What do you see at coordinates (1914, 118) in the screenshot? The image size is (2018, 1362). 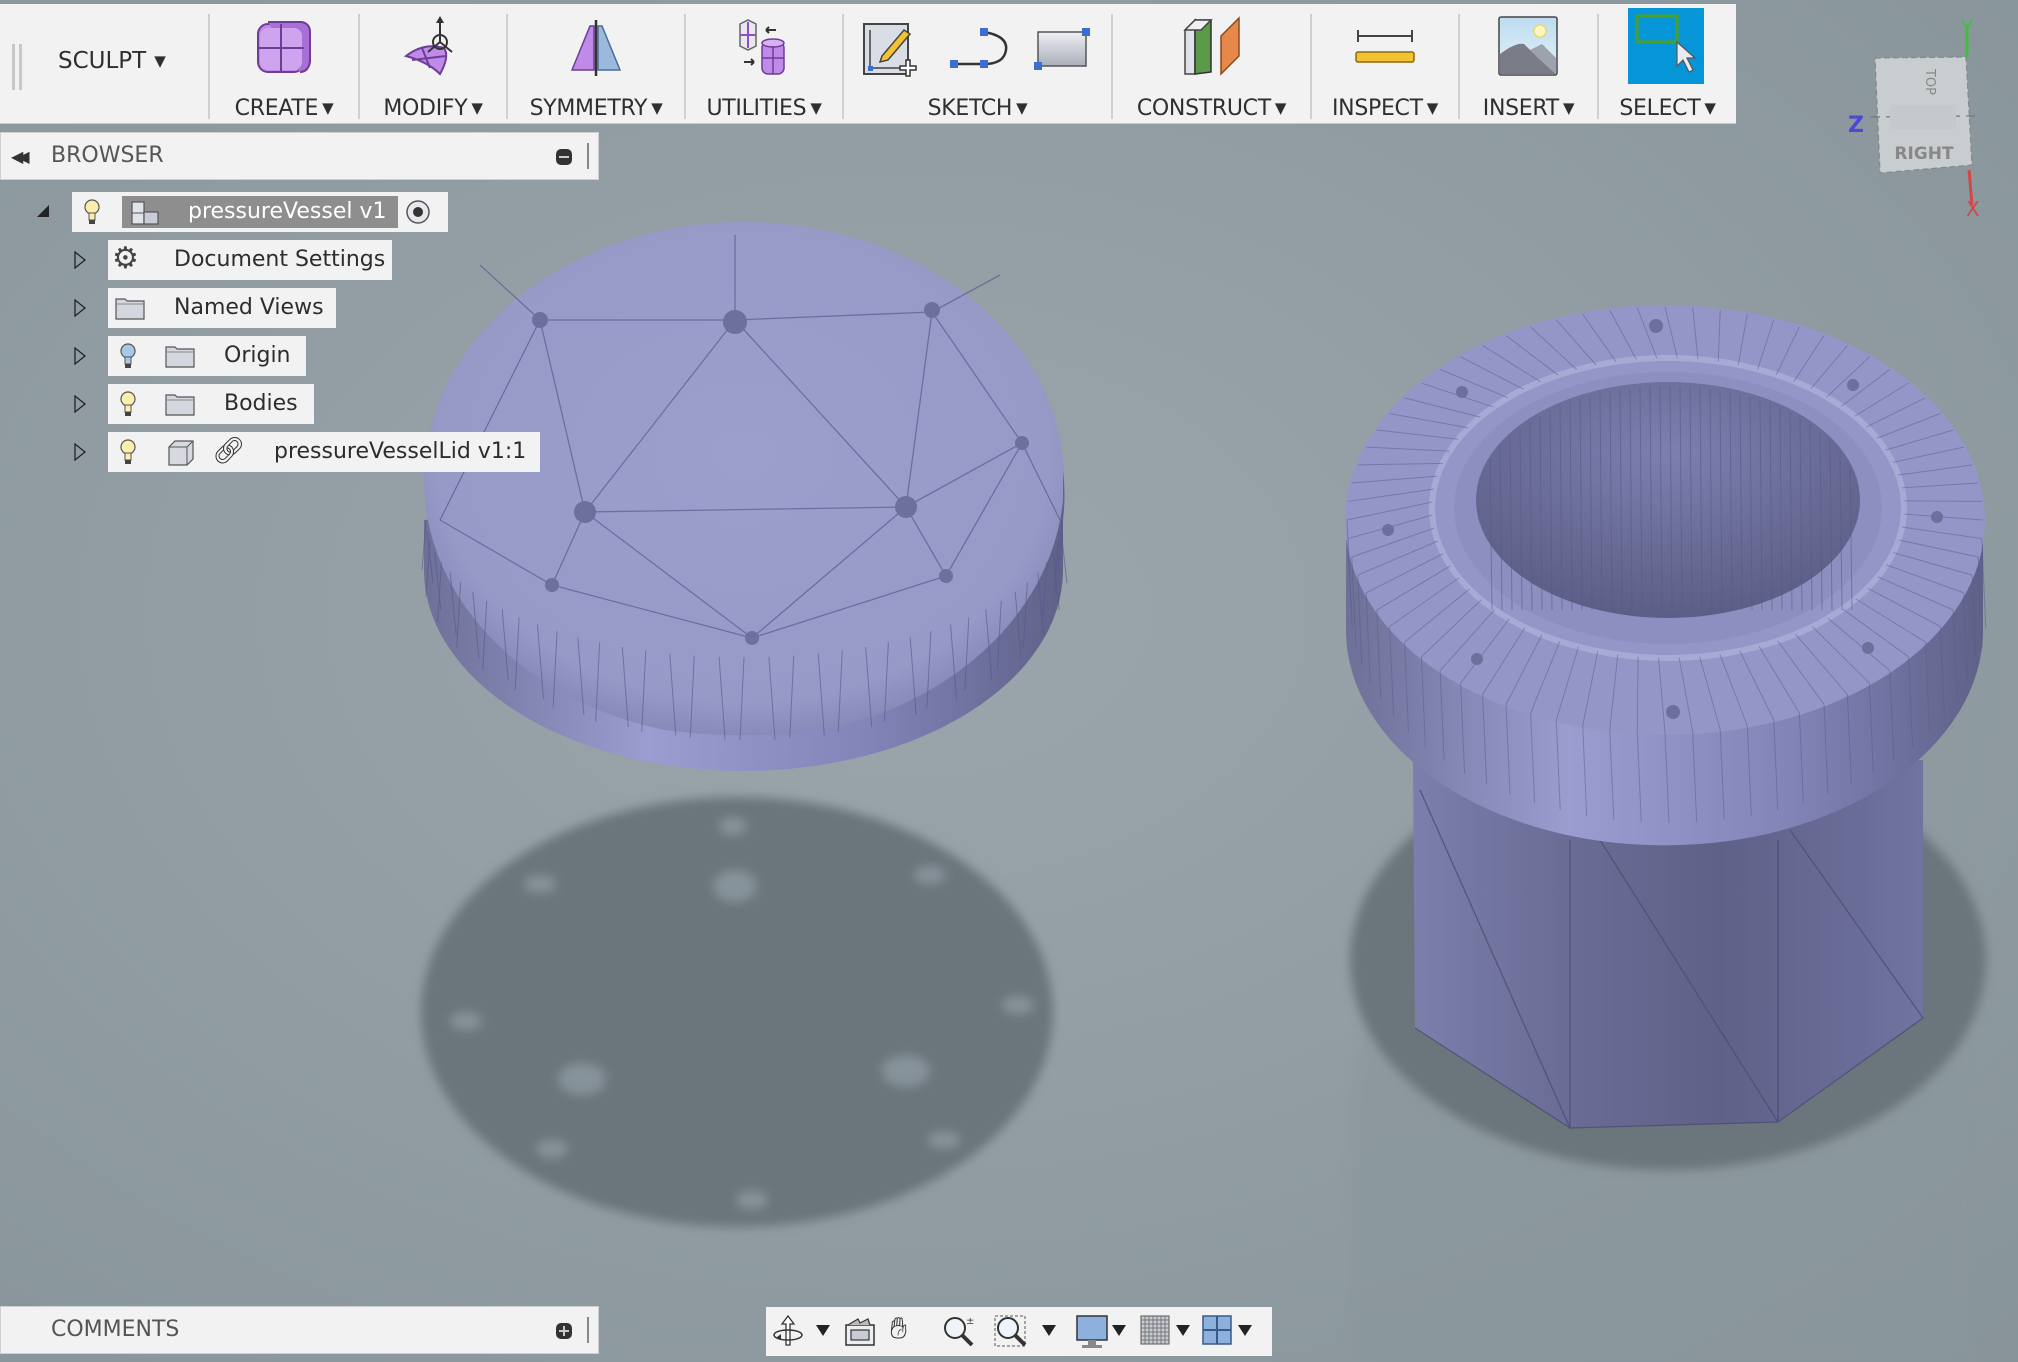 I see `viewcube: TOP RIGHT Y Z X` at bounding box center [1914, 118].